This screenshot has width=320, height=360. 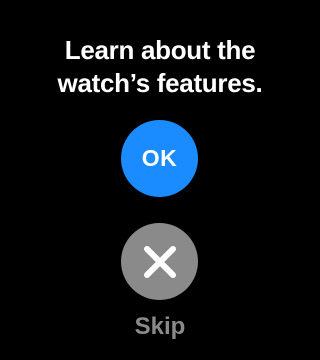 I want to click on prompt-line-1: Learn about the, so click(x=160, y=50).